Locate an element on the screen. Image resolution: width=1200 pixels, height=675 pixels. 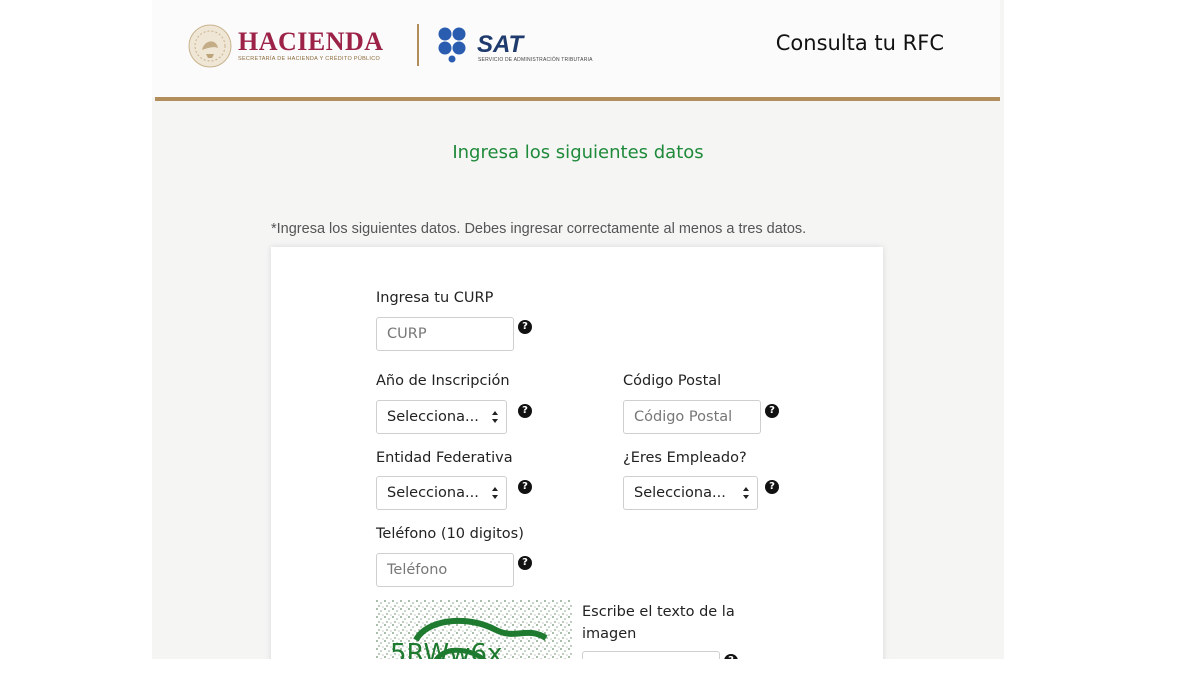
curp-input is located at coordinates (445, 334).